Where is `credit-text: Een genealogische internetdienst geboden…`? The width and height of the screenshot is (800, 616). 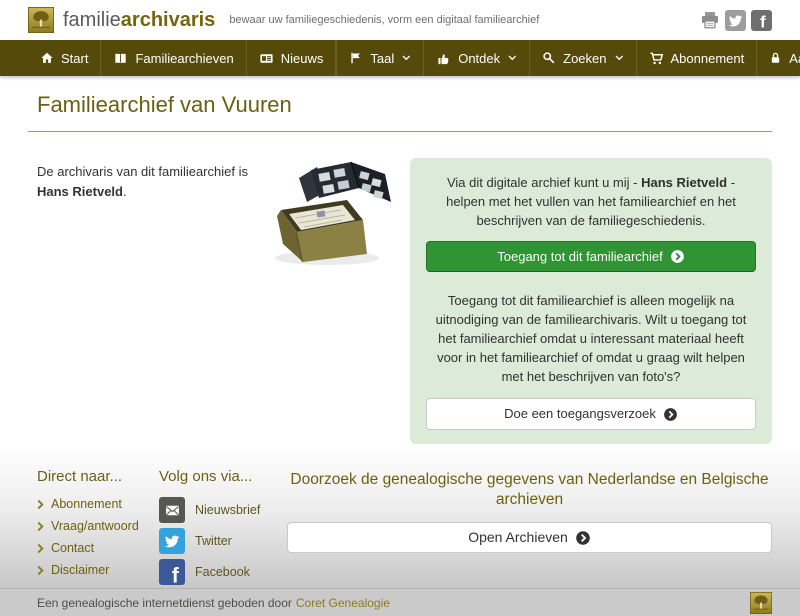 credit-text: Een genealogische internetdienst geboden… is located at coordinates (164, 602).